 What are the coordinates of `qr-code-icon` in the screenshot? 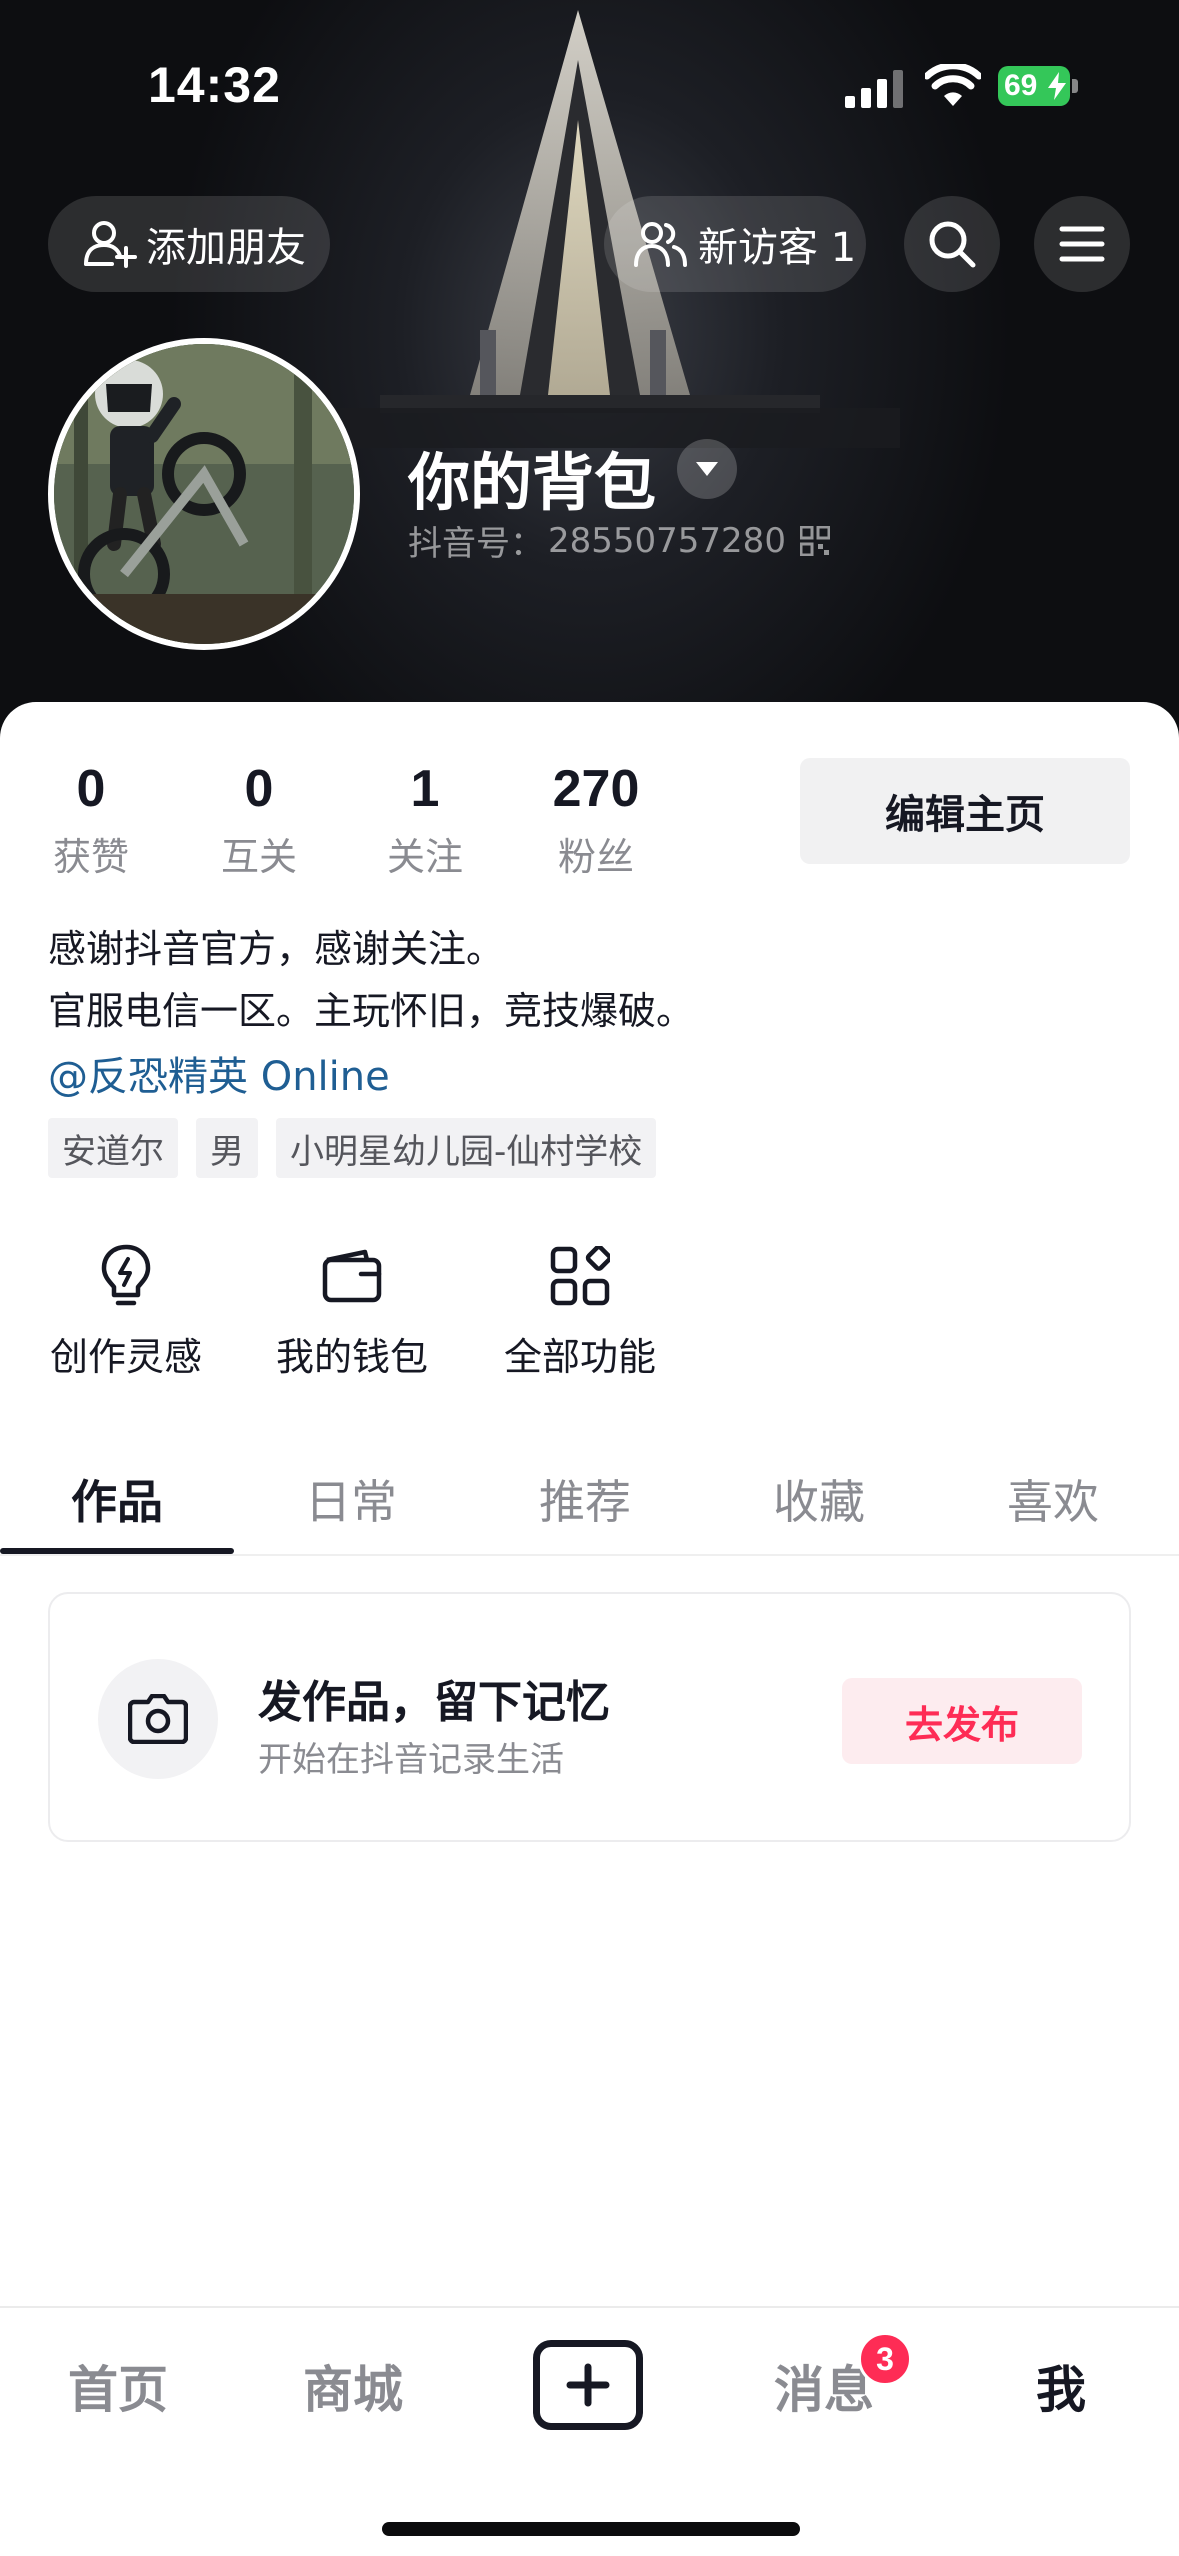 It's located at (814, 540).